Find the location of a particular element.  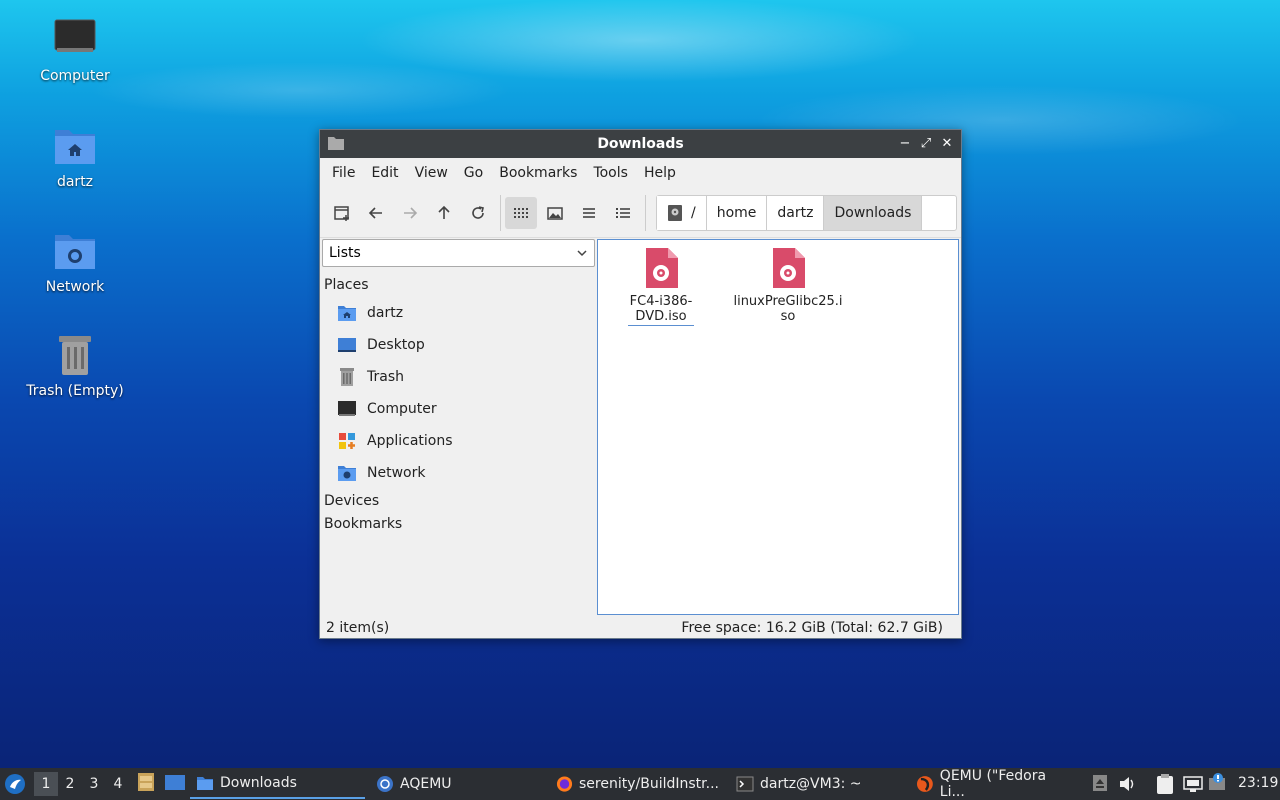

menu-go: Go is located at coordinates (473, 173).